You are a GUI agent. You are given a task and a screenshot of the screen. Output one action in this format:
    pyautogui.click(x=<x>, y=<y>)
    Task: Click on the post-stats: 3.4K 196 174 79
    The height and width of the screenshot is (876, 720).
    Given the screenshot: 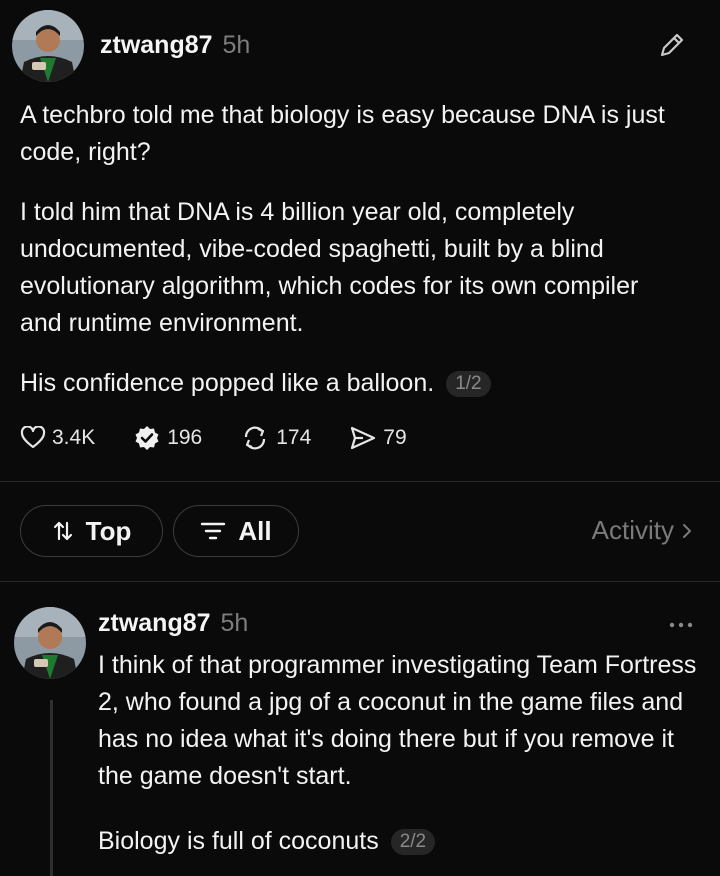 What is the action you would take?
    pyautogui.click(x=213, y=438)
    